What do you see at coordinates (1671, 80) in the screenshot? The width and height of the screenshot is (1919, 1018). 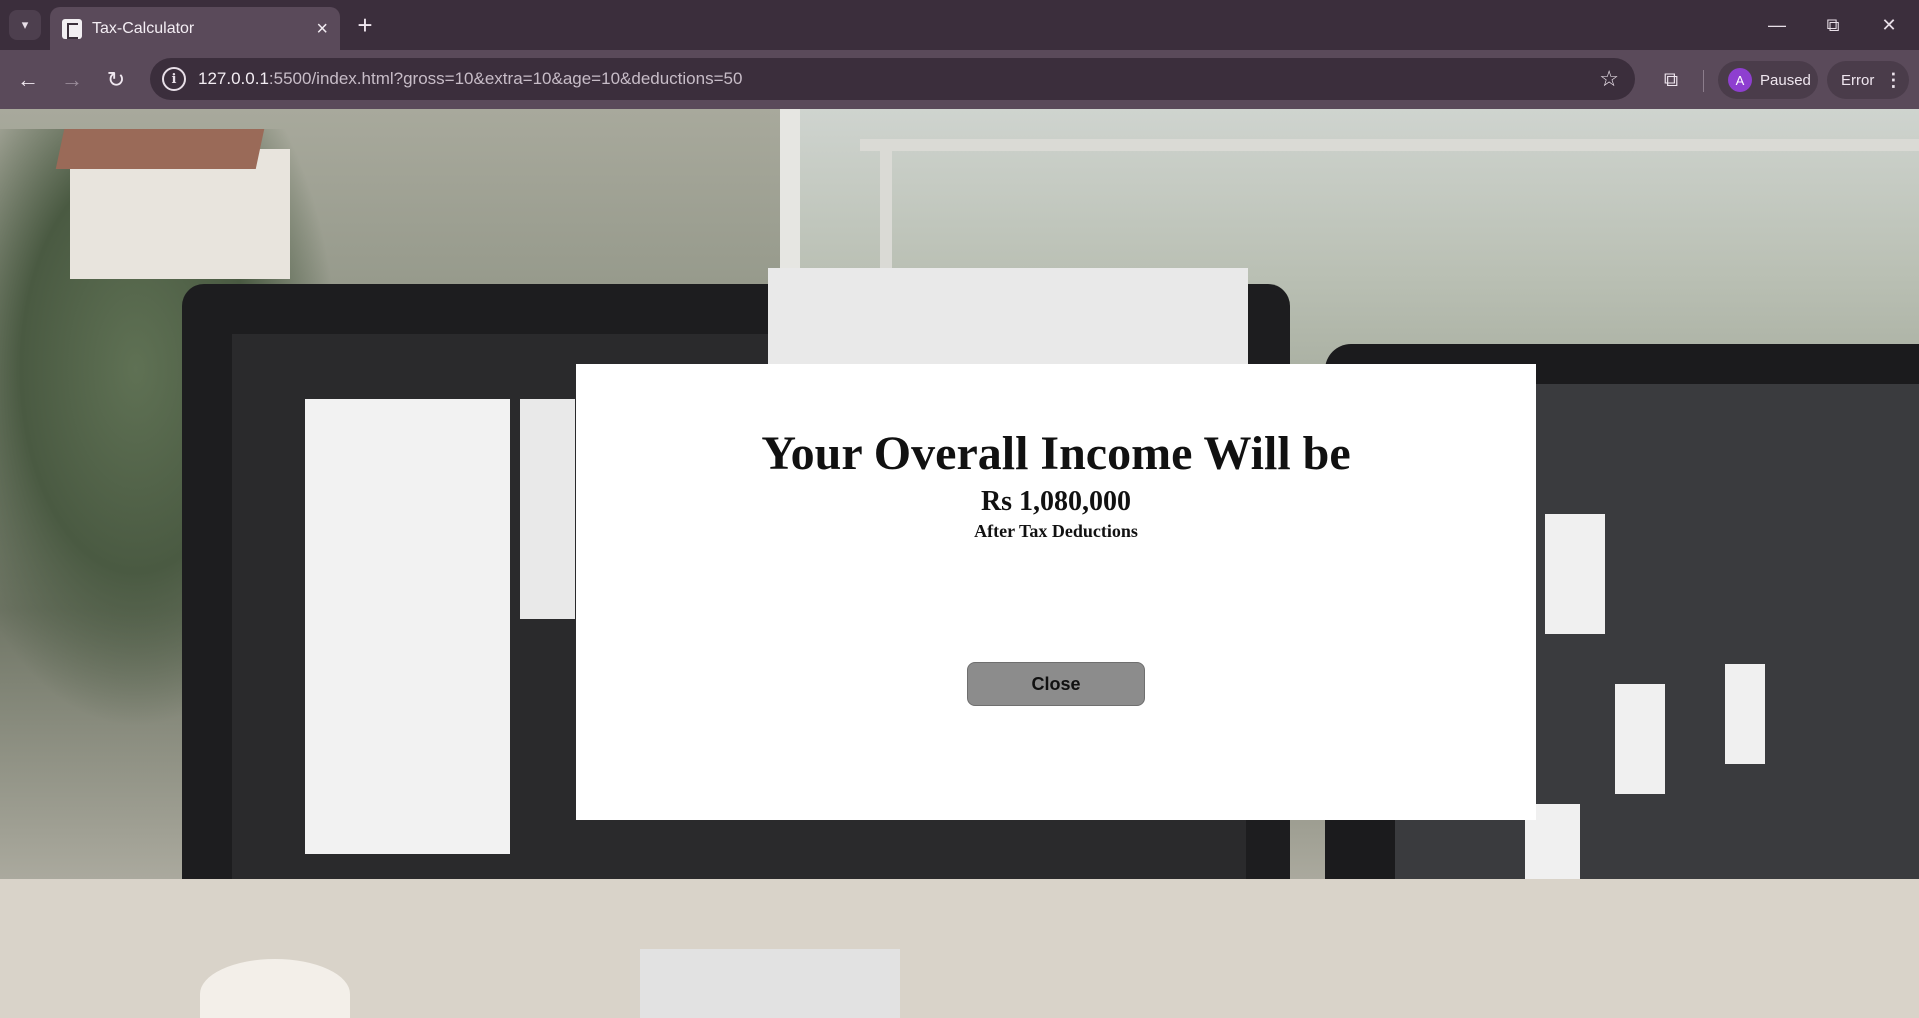 I see `extensions-puzzle-icon: ⧉` at bounding box center [1671, 80].